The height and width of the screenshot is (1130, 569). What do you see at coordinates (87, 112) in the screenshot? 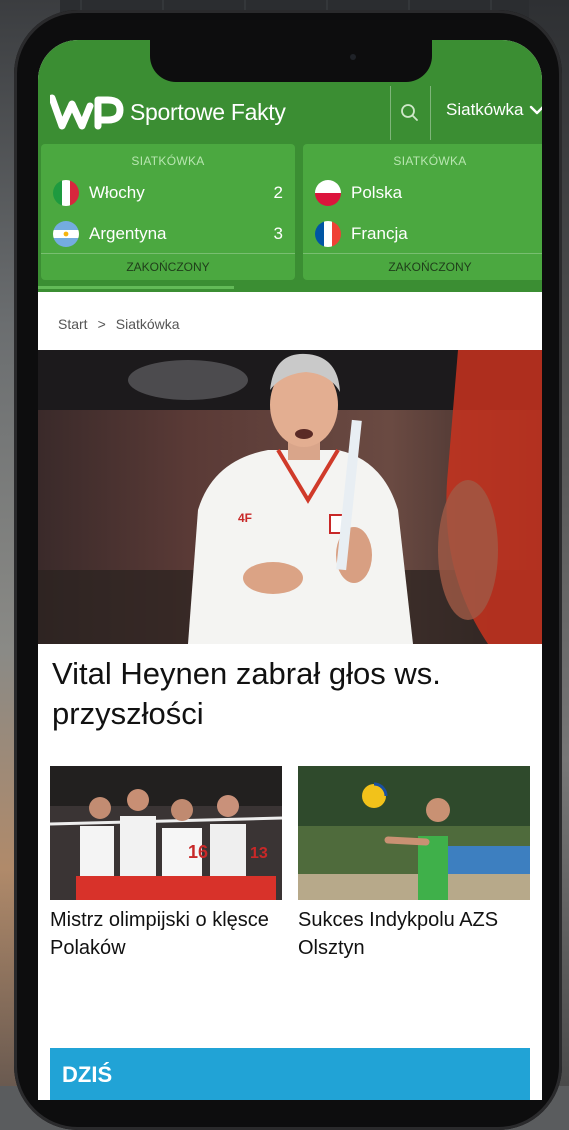
I see `wp-logo-icon` at bounding box center [87, 112].